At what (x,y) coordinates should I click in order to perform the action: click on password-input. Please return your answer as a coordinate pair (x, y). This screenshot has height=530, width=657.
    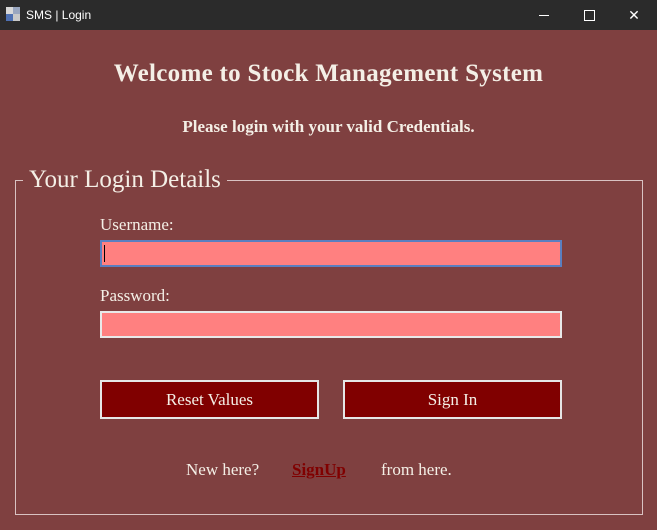
    Looking at the image, I should click on (331, 324).